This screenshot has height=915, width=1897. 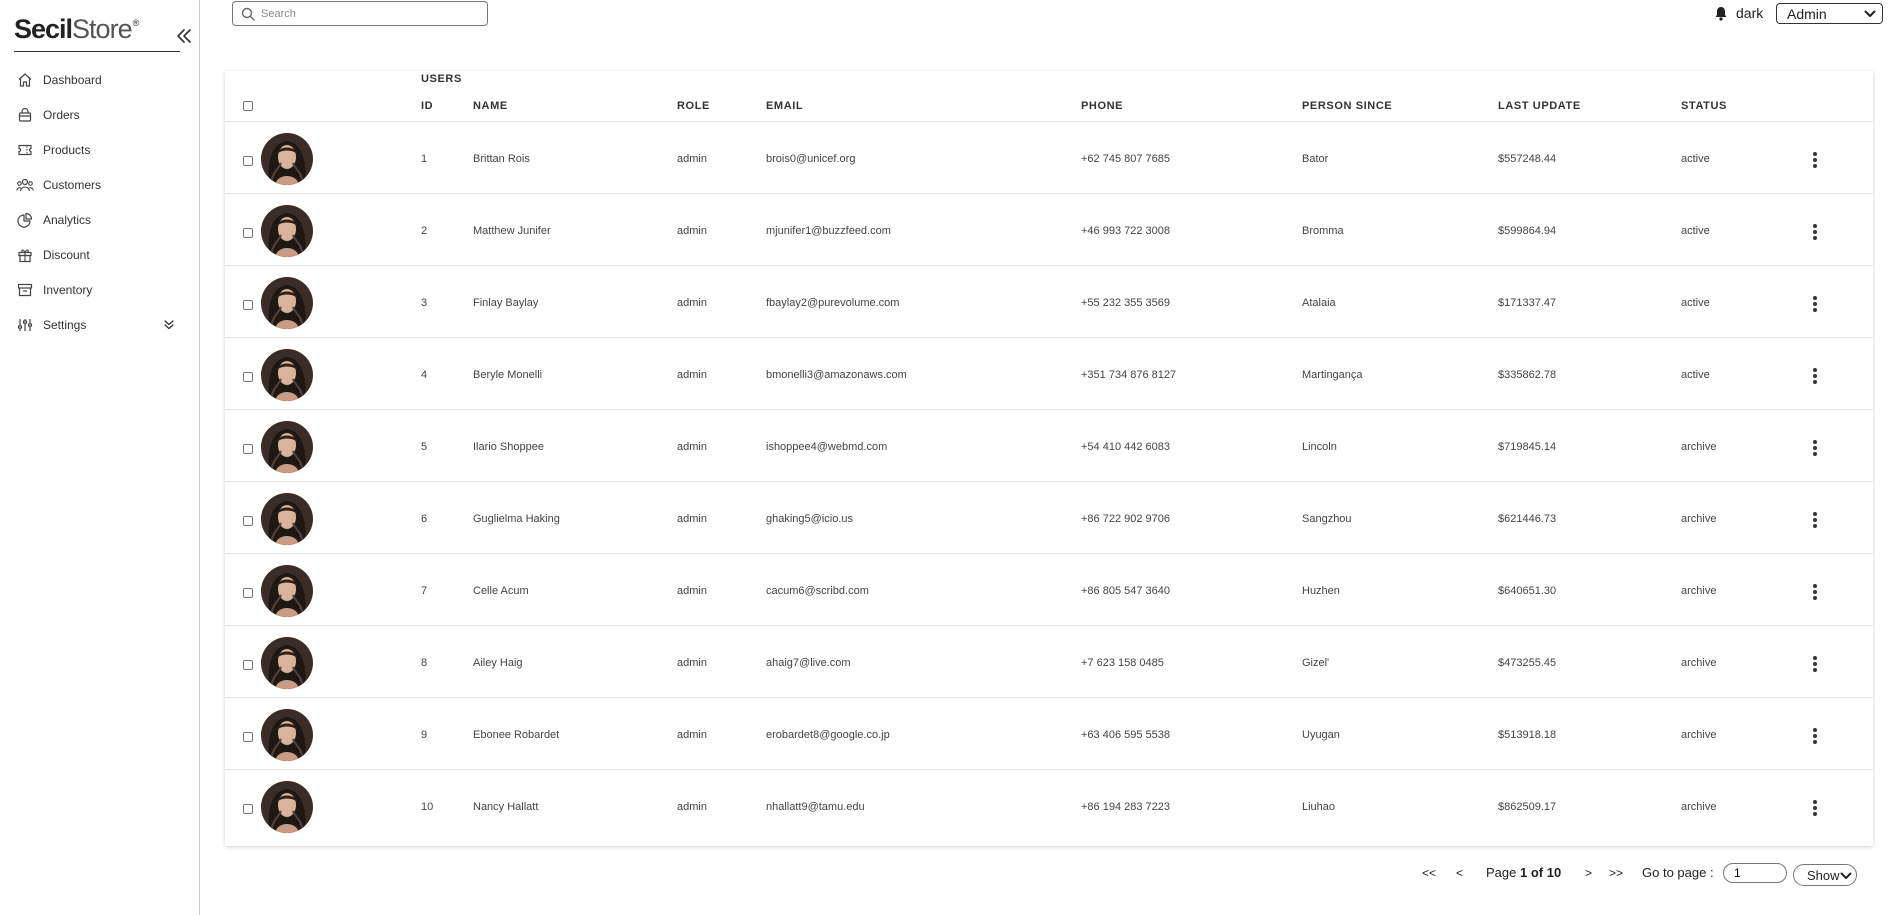 What do you see at coordinates (1738, 13) in the screenshot?
I see `theme-toggle: dark` at bounding box center [1738, 13].